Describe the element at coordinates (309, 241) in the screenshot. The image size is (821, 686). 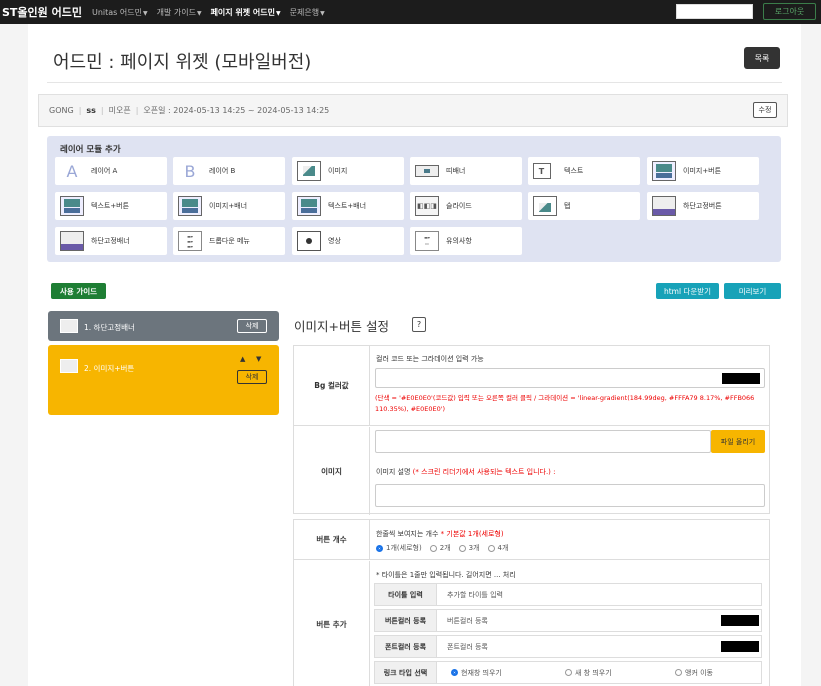
I see `video-dot` at that location.